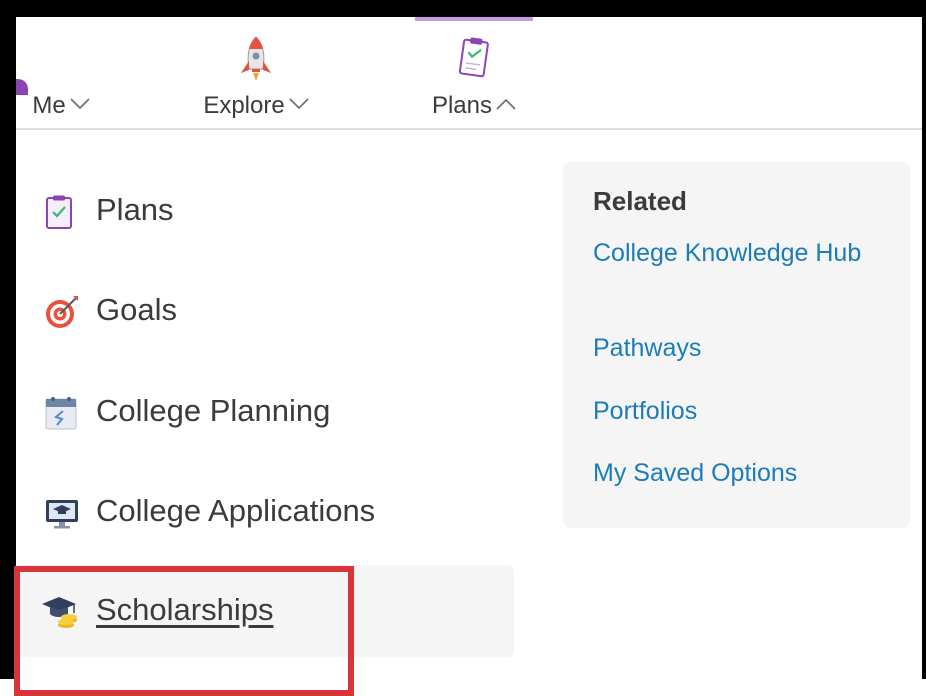 This screenshot has width=926, height=696. I want to click on nav-item-explore: Explore, so click(256, 73).